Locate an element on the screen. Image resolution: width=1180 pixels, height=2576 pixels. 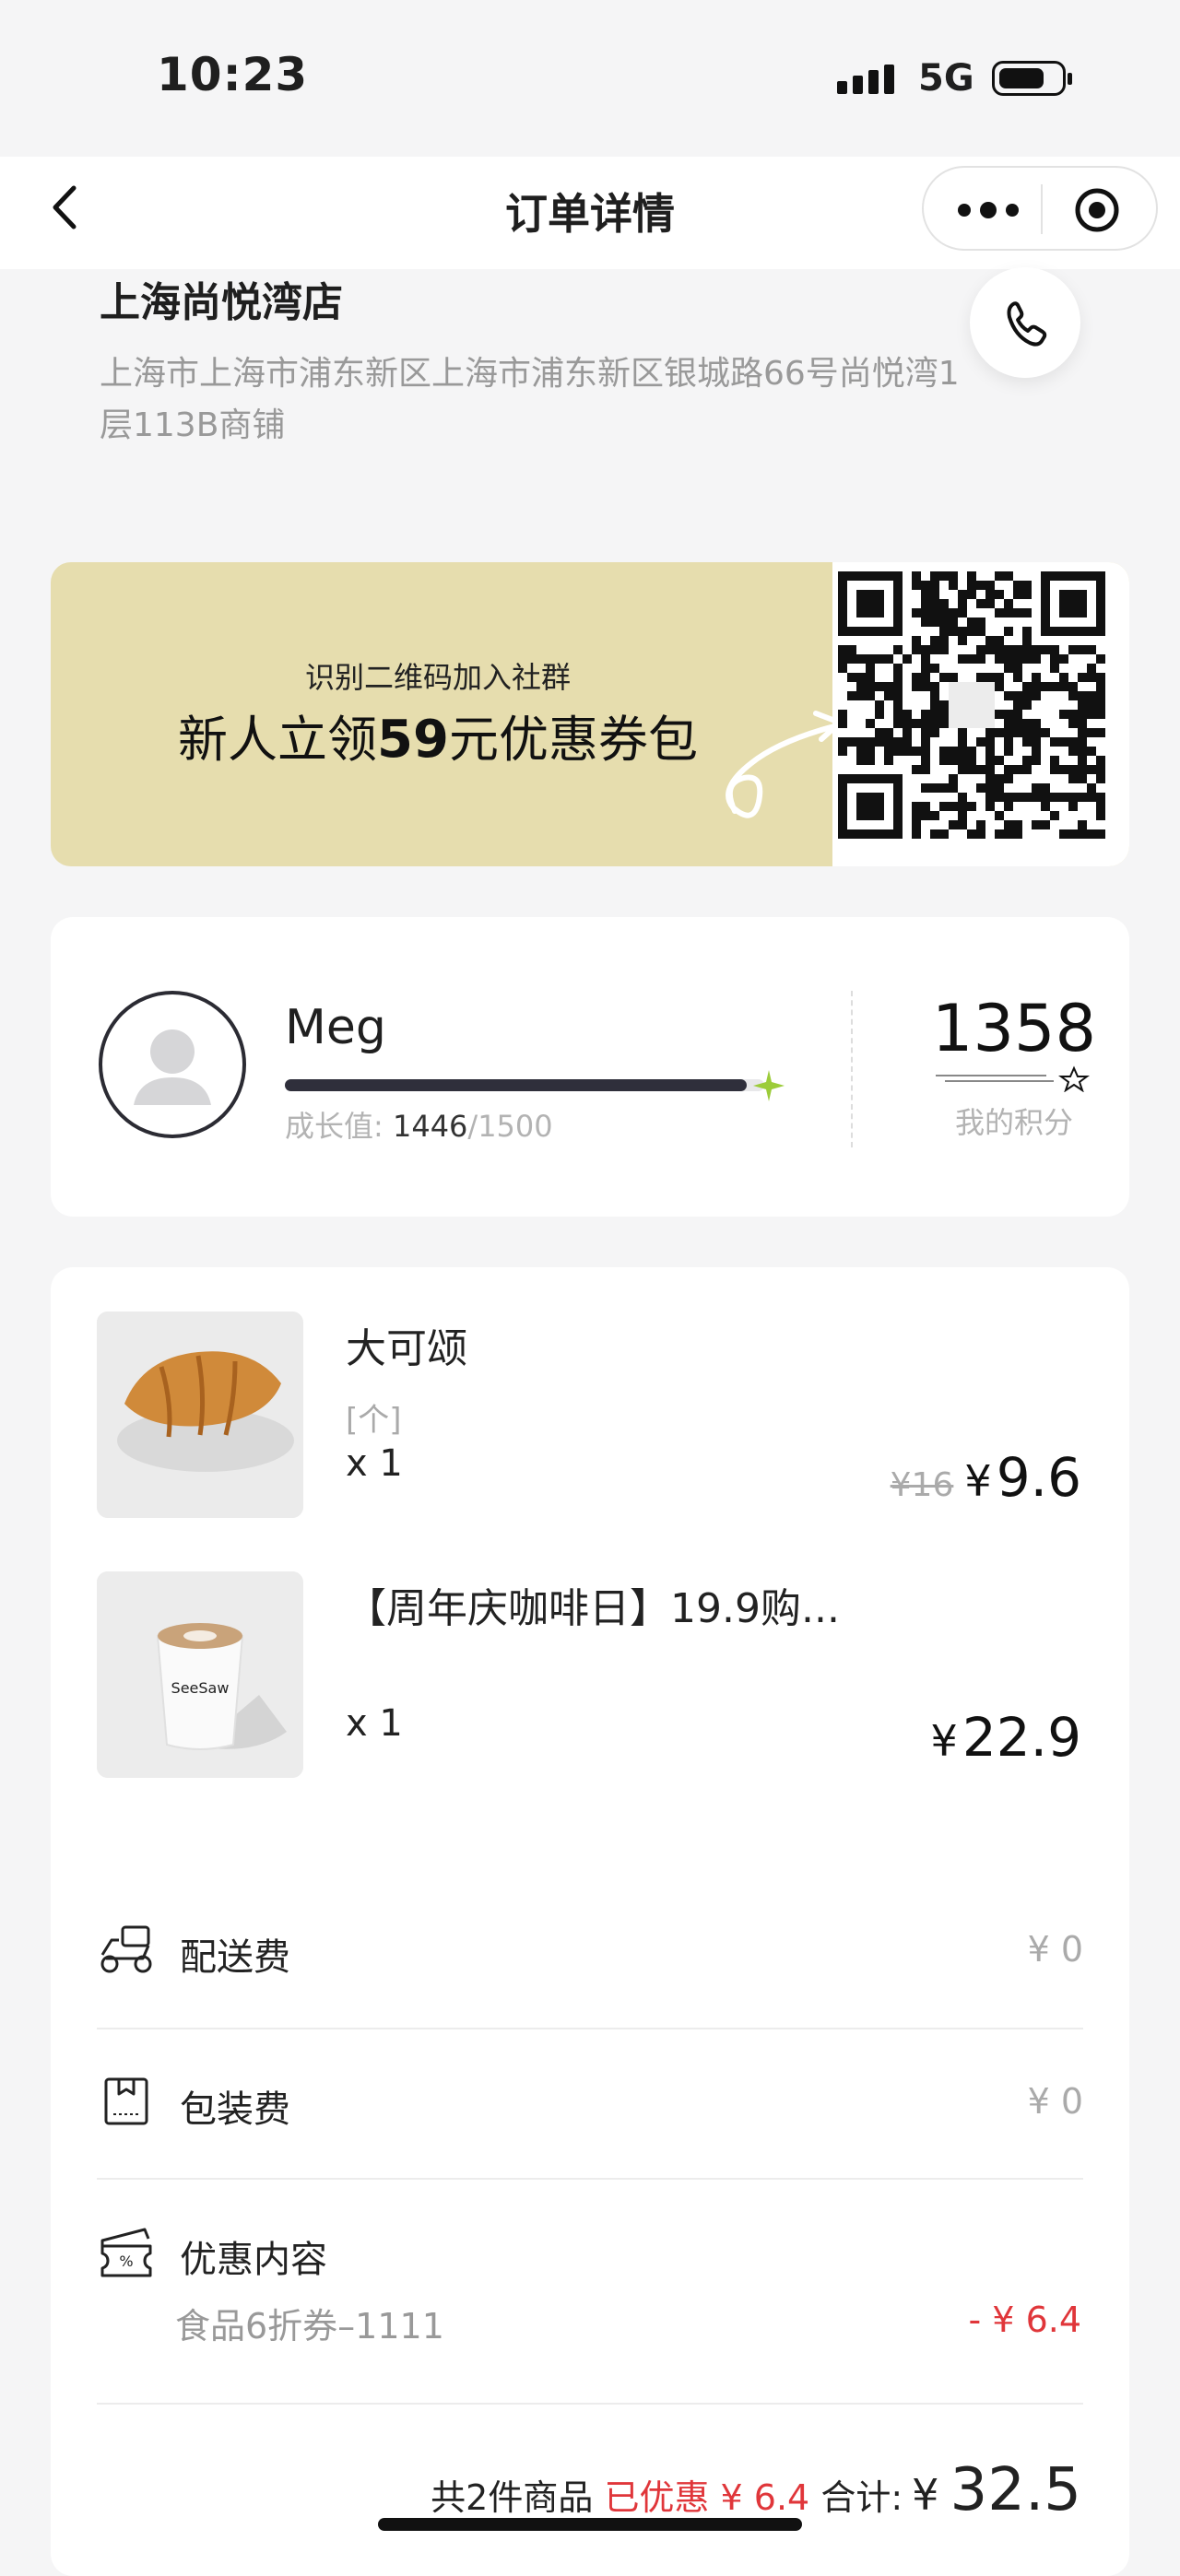
delivery-fee-label: 配送费 is located at coordinates (235, 1957).